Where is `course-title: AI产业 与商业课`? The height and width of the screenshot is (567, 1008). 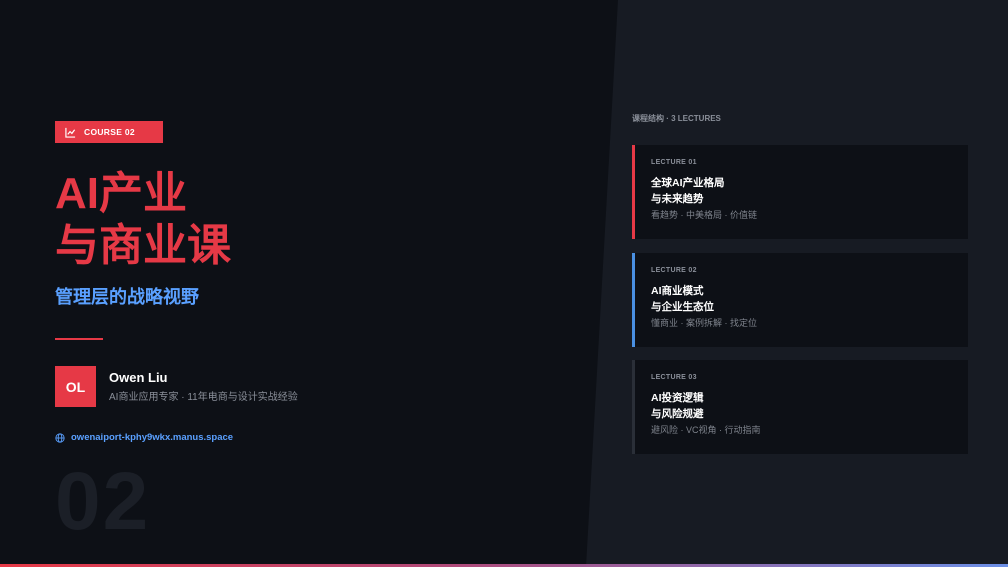 course-title: AI产业 与商业课 is located at coordinates (143, 220).